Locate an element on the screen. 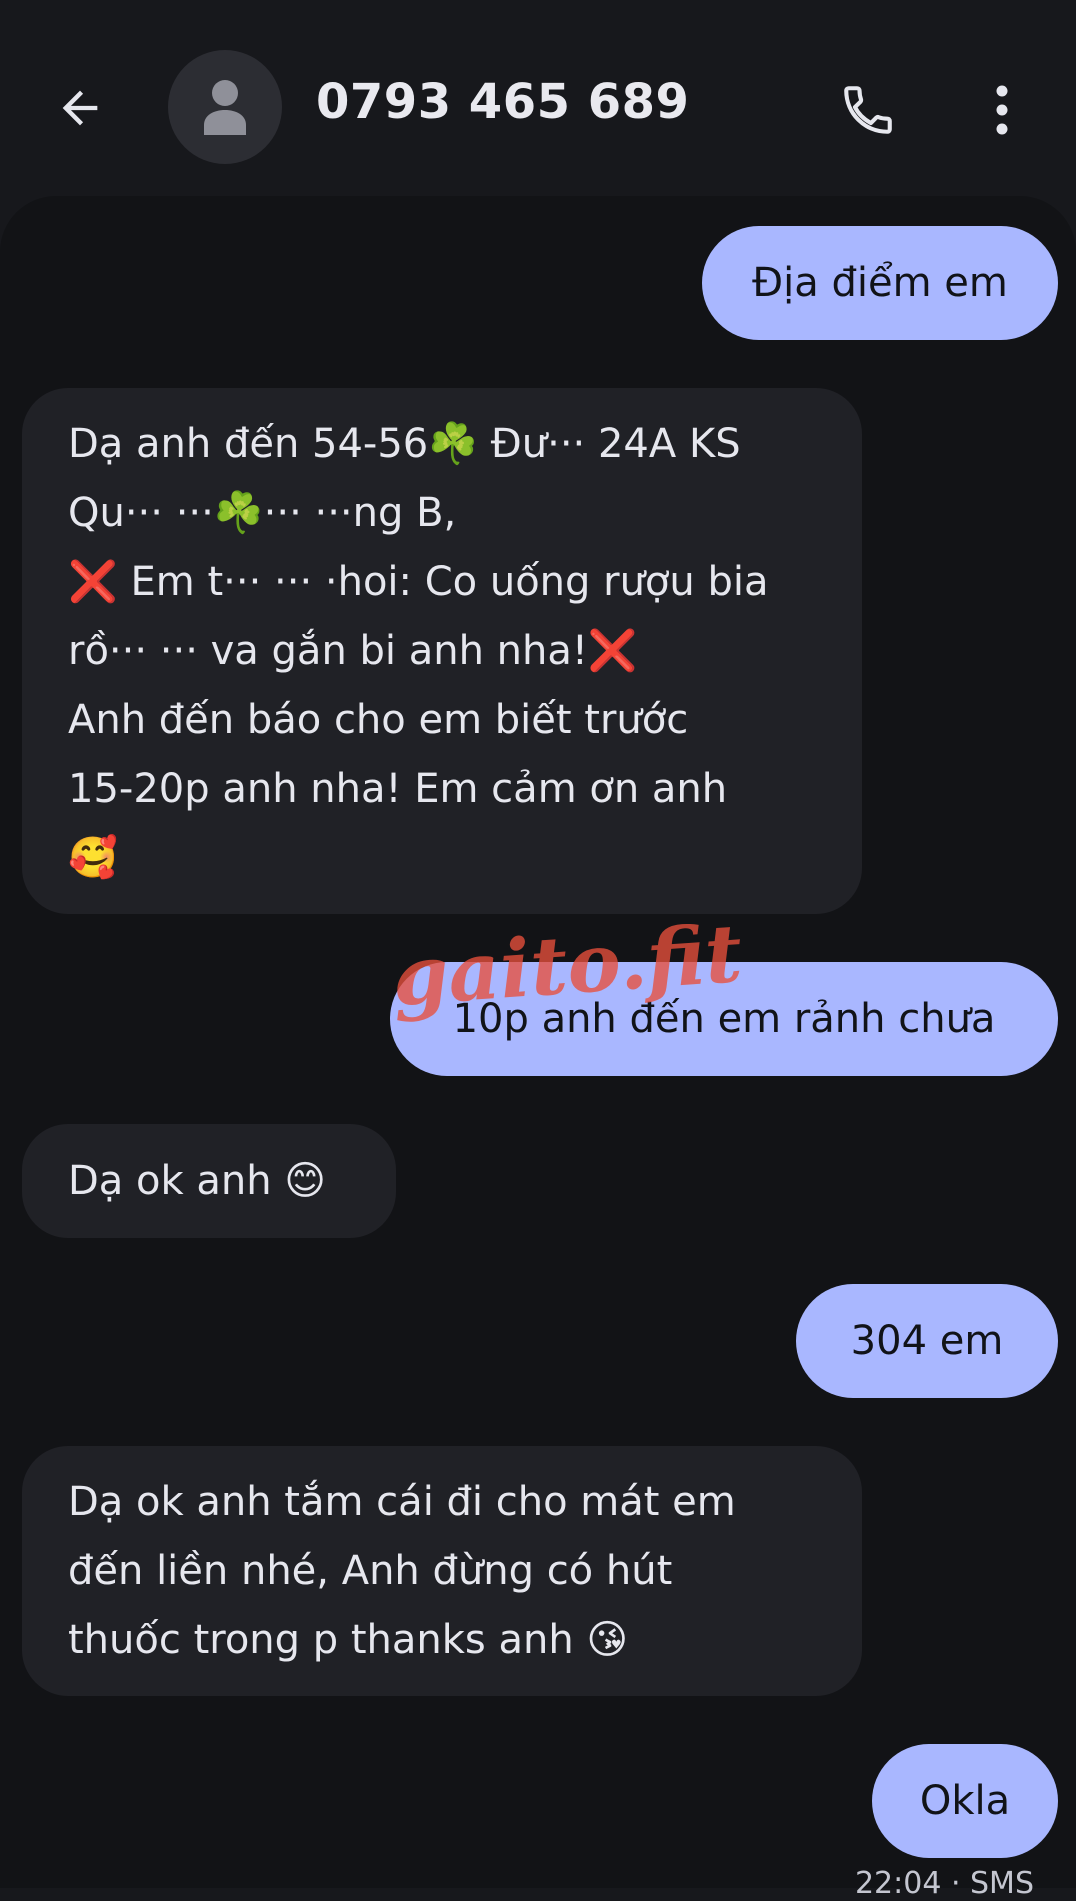 The height and width of the screenshot is (1901, 1076). more-vert-icon is located at coordinates (1002, 110).